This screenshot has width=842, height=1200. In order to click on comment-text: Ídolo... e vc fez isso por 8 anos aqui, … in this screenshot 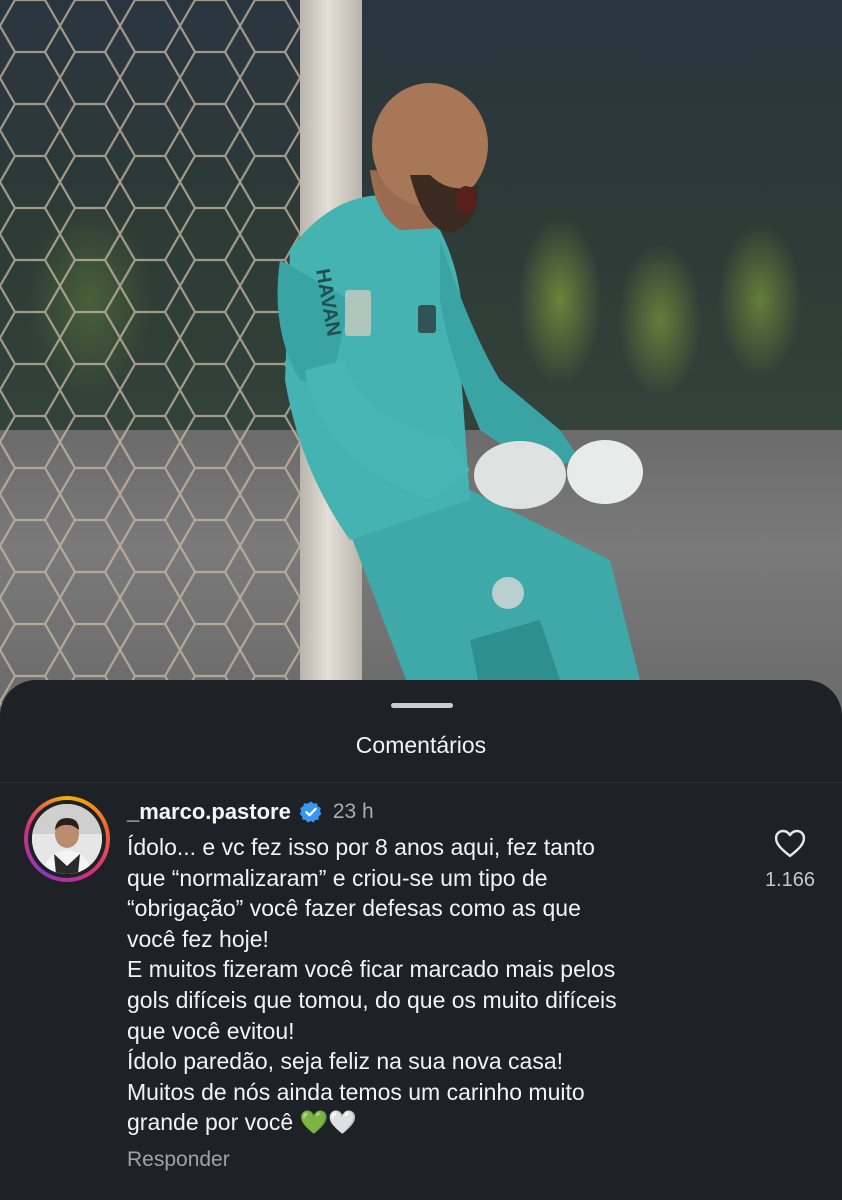, I will do `click(372, 985)`.